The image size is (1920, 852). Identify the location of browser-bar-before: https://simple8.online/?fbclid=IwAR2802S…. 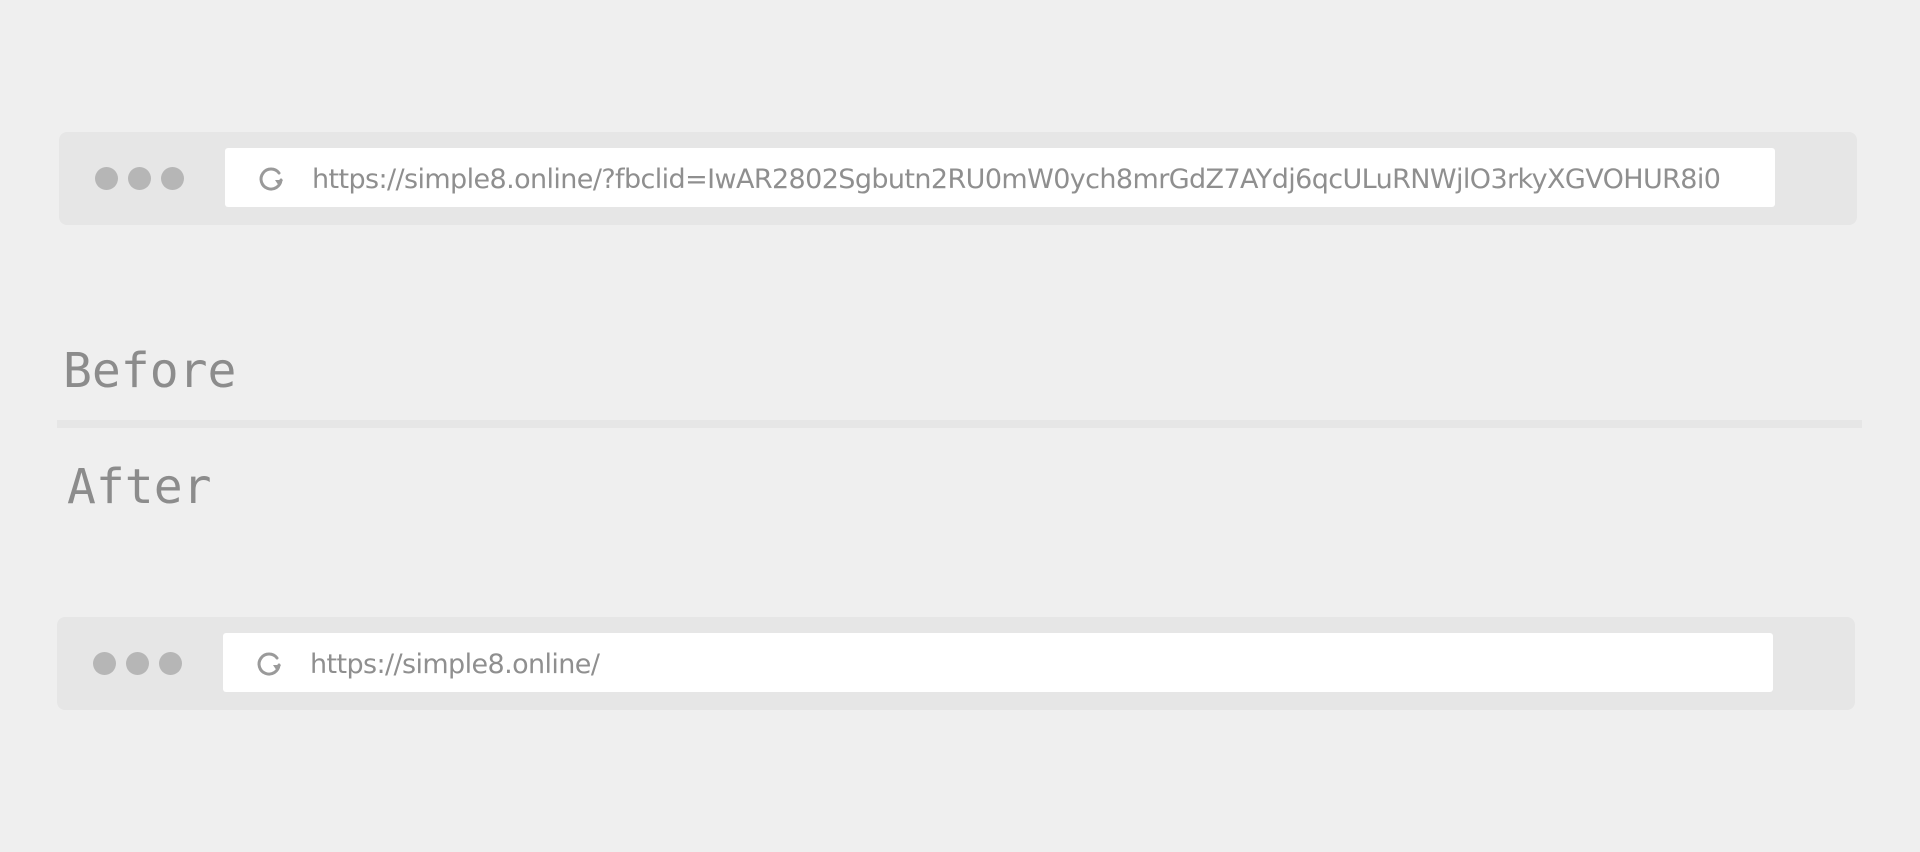
(958, 178).